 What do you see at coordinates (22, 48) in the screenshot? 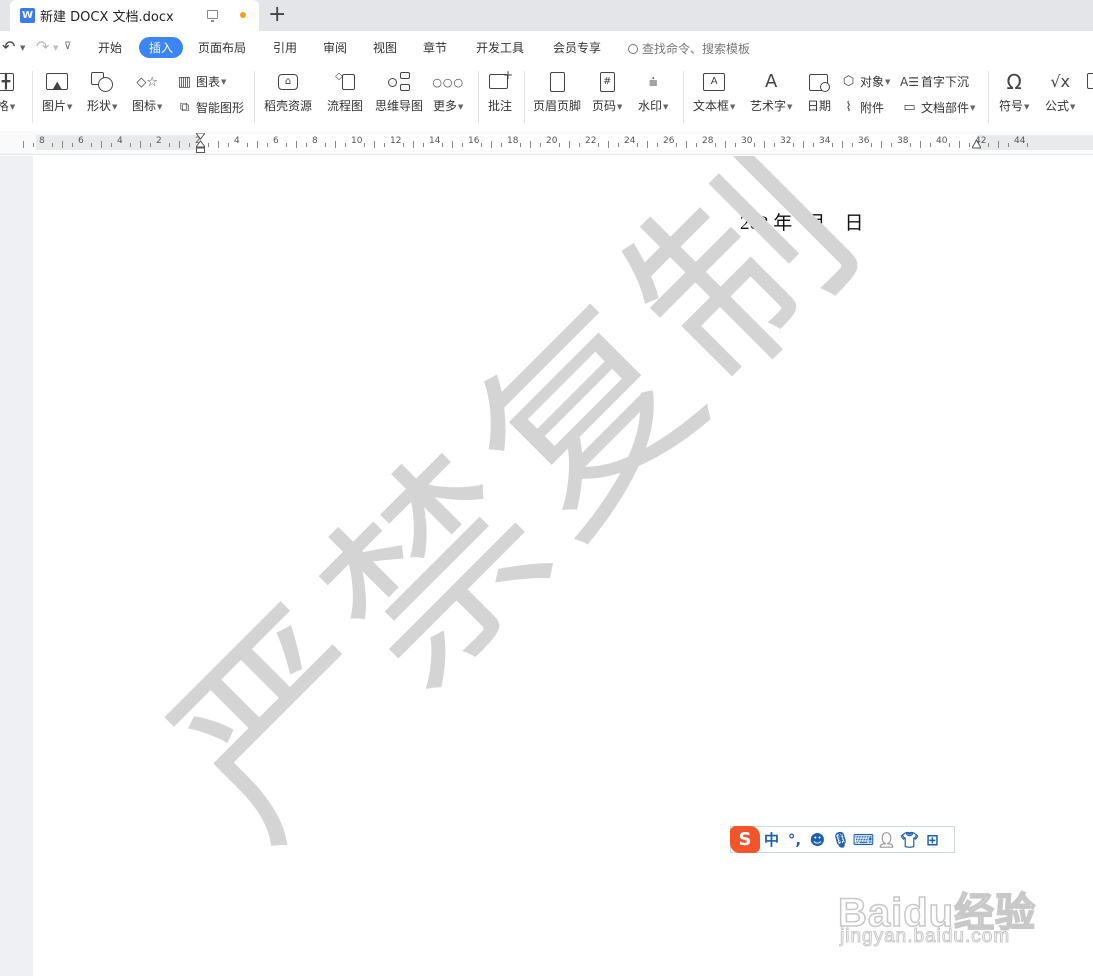
I see `undo-dropdown-icon: ▼` at bounding box center [22, 48].